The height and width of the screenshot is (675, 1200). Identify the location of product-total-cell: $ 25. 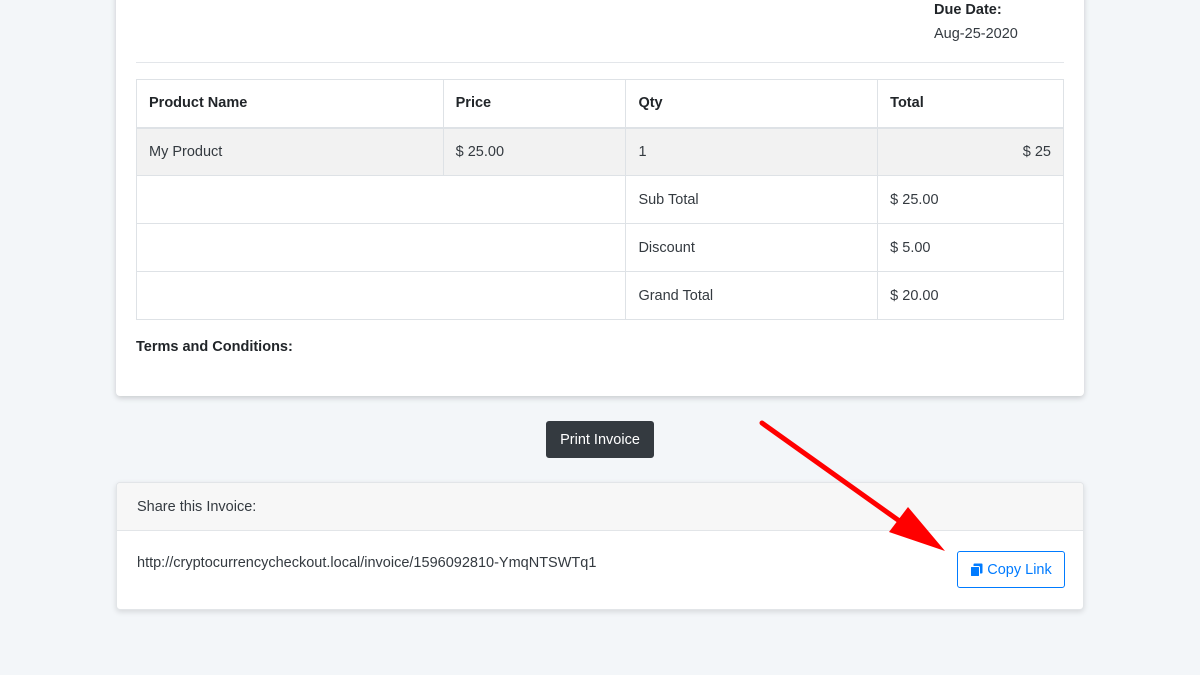
(970, 151).